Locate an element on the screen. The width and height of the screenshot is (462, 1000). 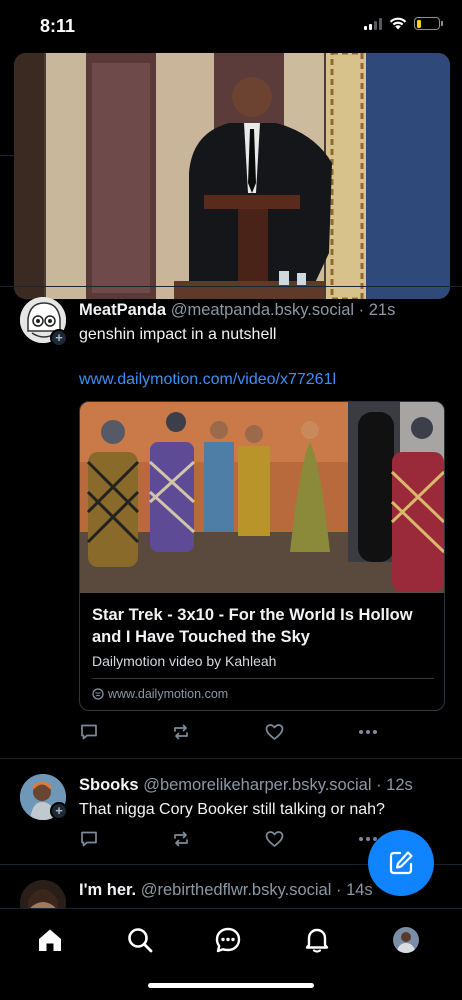
search-icon is located at coordinates (140, 940).